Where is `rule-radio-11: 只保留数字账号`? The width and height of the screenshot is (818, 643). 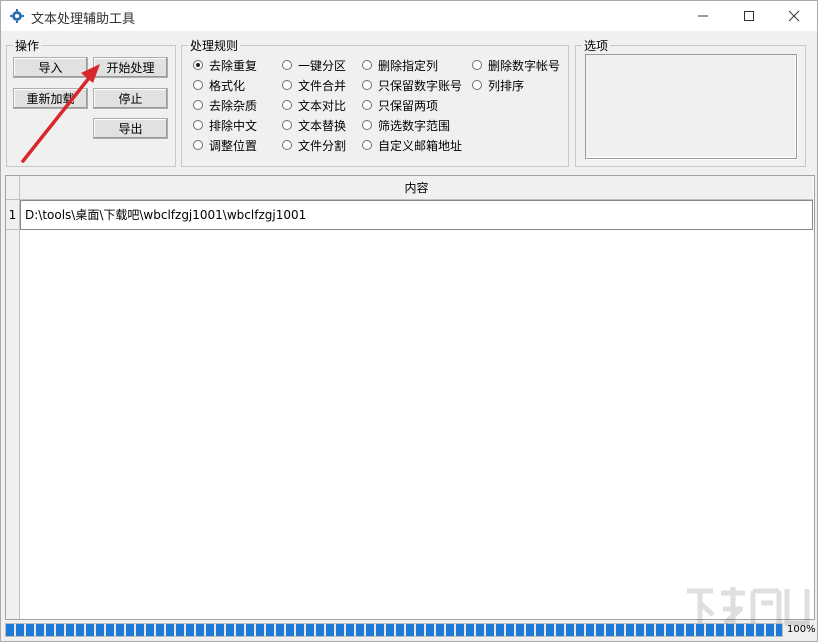
rule-radio-11: 只保留数字账号 is located at coordinates (412, 85).